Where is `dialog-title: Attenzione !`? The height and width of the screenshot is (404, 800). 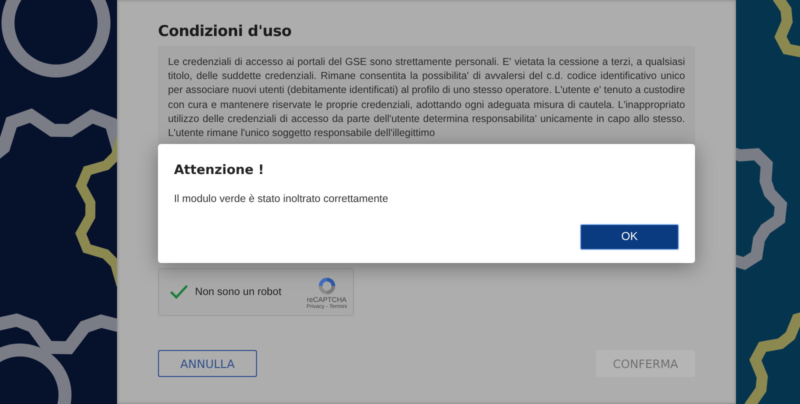
dialog-title: Attenzione ! is located at coordinates (220, 170).